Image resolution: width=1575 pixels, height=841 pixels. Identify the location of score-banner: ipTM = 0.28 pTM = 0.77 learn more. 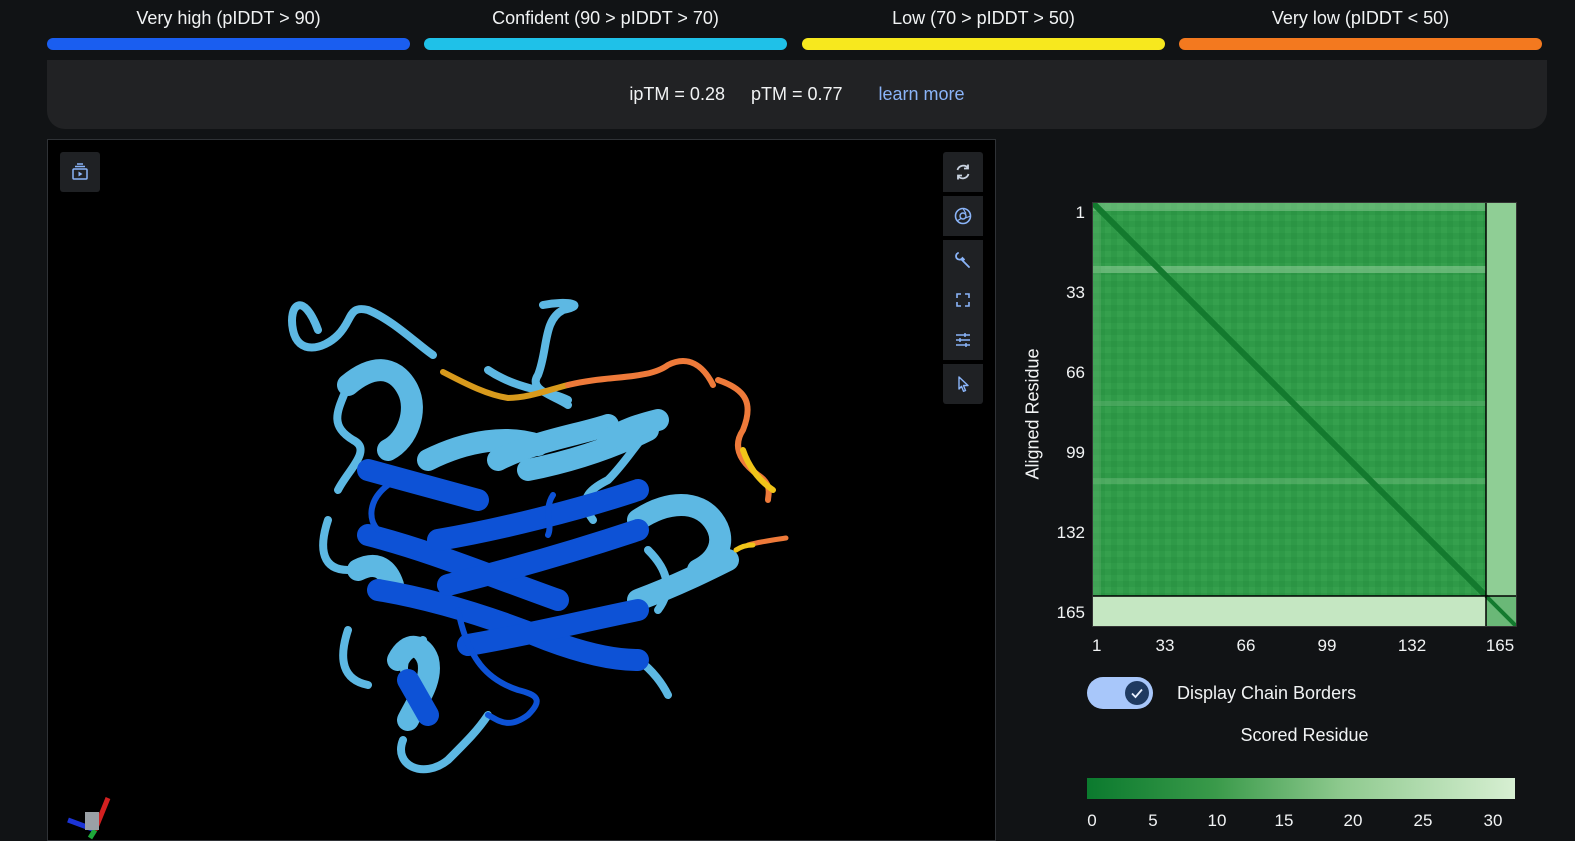
(797, 94).